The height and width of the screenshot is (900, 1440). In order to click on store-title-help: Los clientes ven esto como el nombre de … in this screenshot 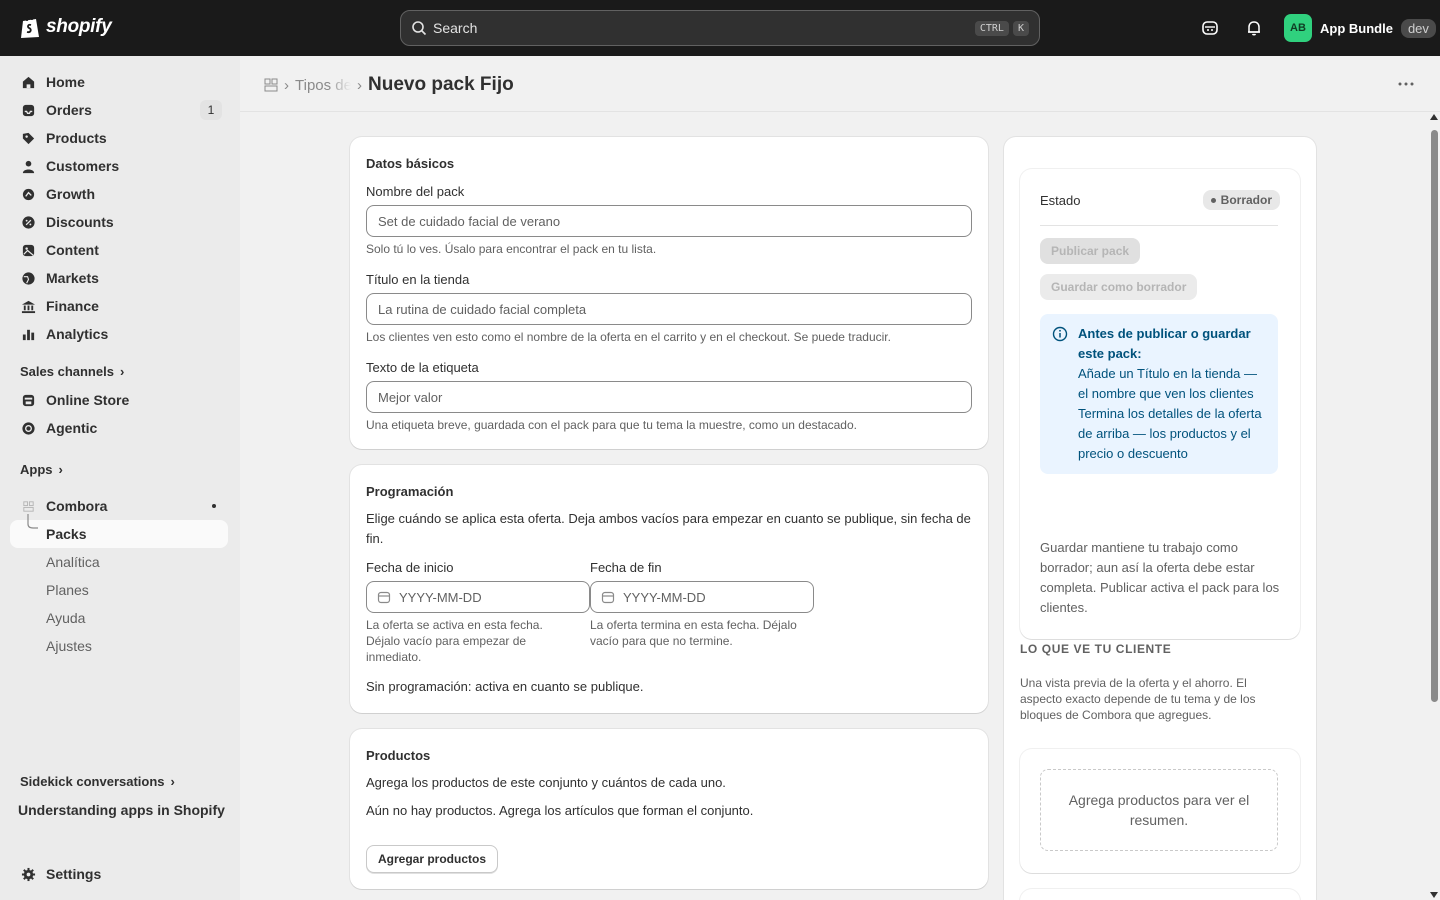, I will do `click(628, 337)`.